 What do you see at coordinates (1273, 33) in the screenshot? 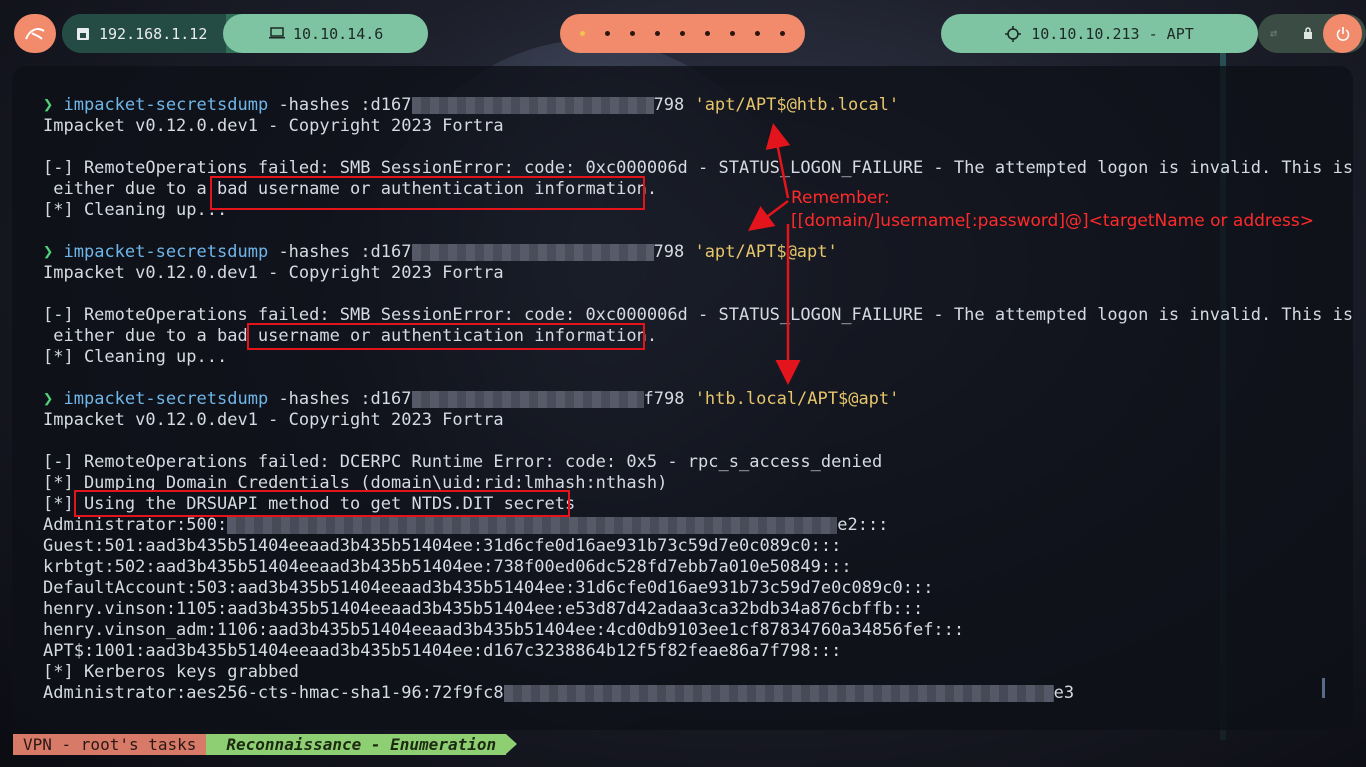
I see `tray-link-icon: ⇄` at bounding box center [1273, 33].